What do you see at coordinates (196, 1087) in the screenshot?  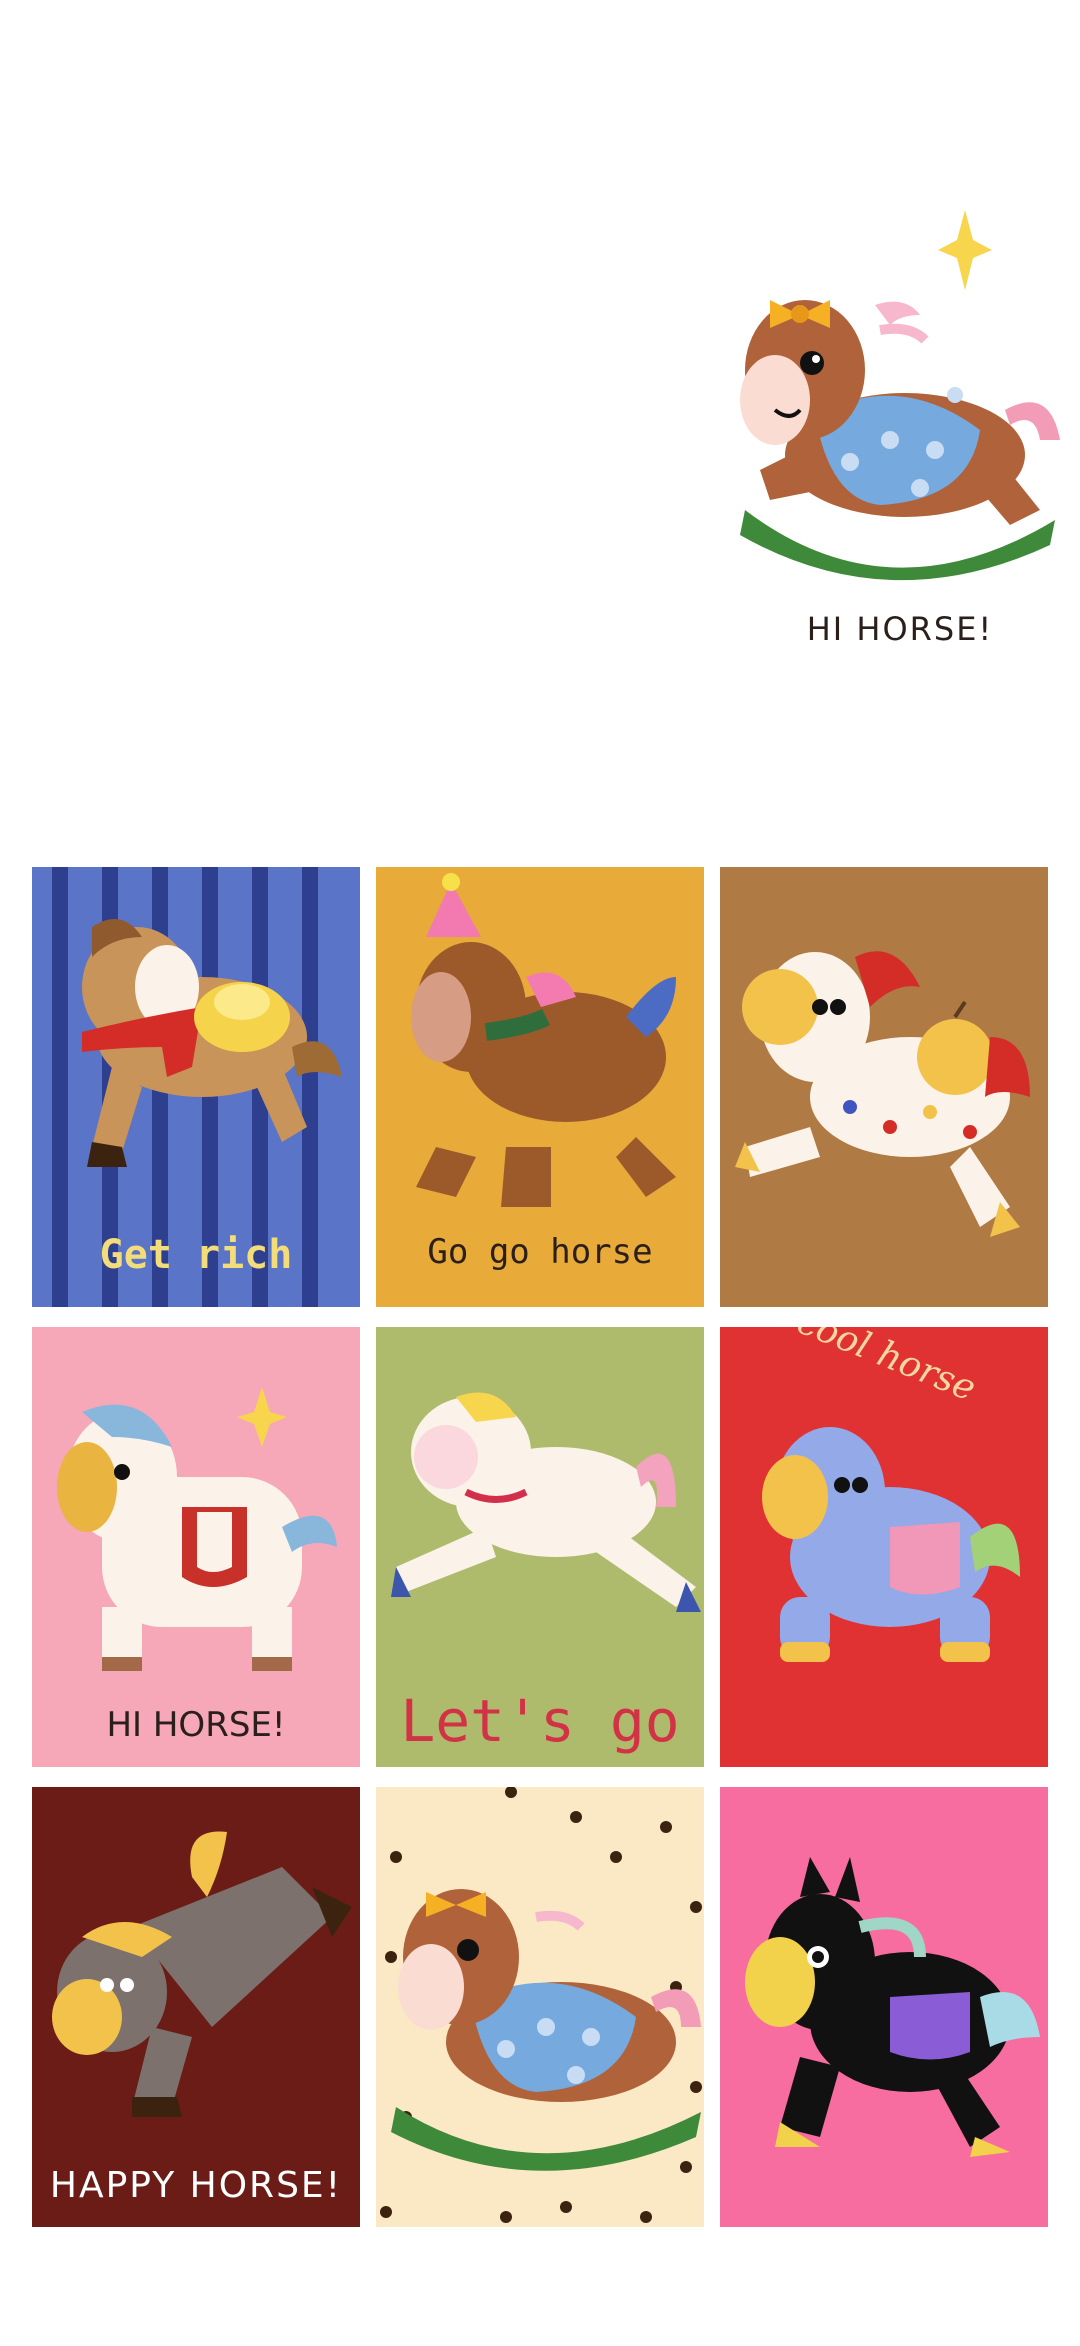 I see `card-get-rich: Get rich` at bounding box center [196, 1087].